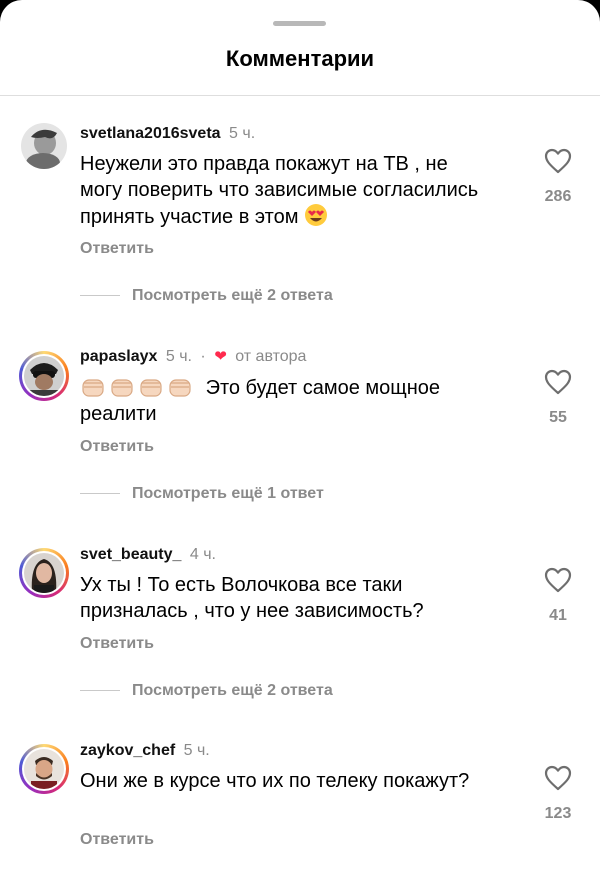 This screenshot has height=870, width=600. I want to click on comment-username: papaslayx, so click(118, 356).